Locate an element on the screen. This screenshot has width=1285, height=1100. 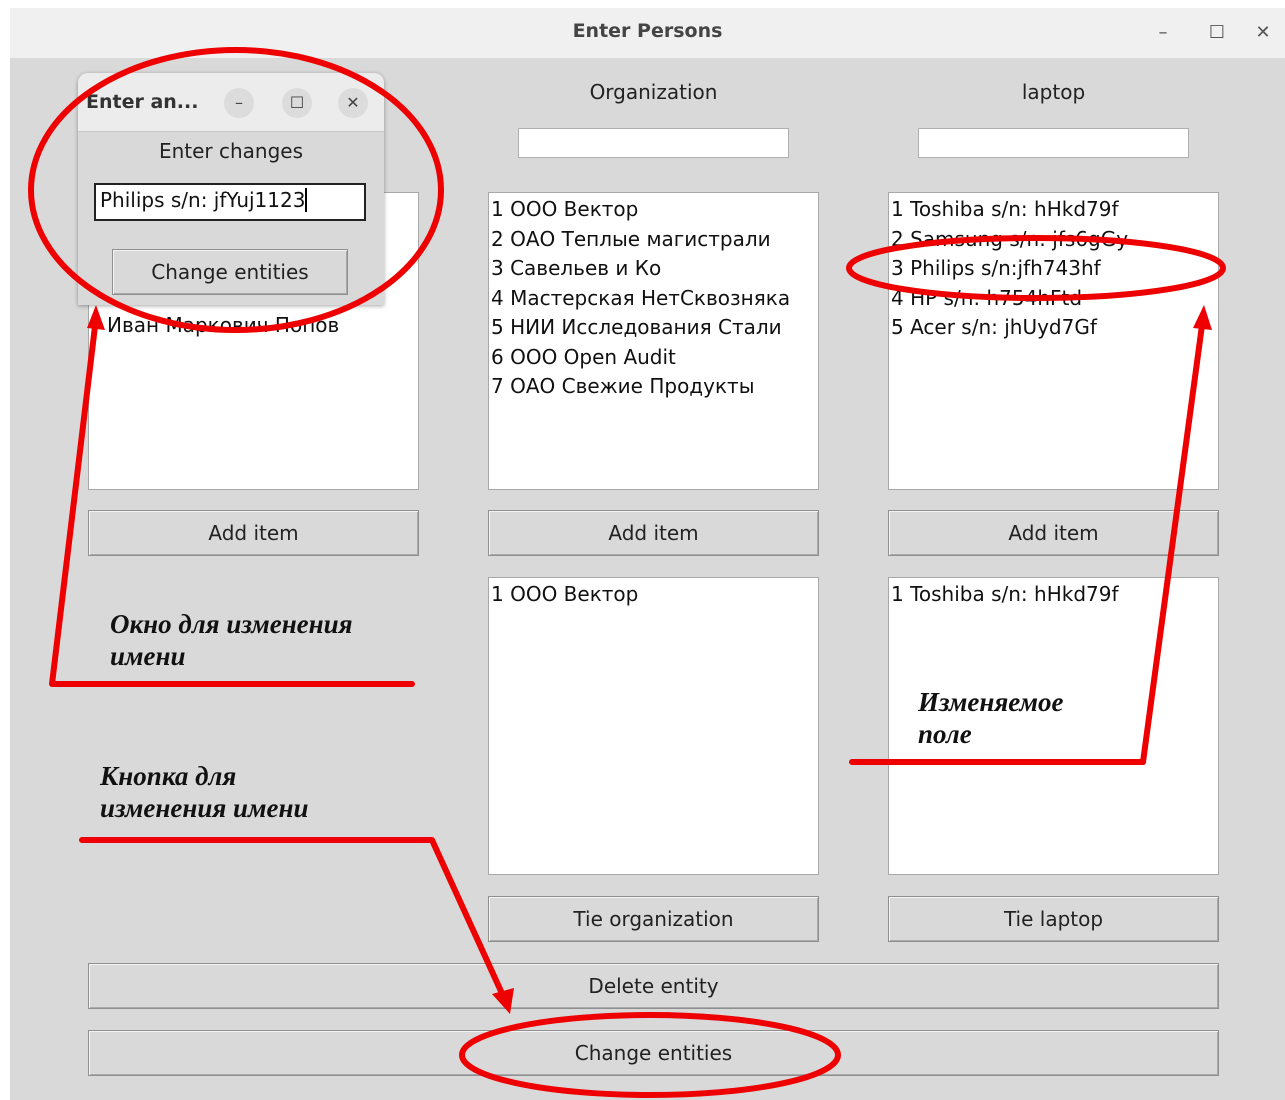
field-pointer-line is located at coordinates (1027, 540).